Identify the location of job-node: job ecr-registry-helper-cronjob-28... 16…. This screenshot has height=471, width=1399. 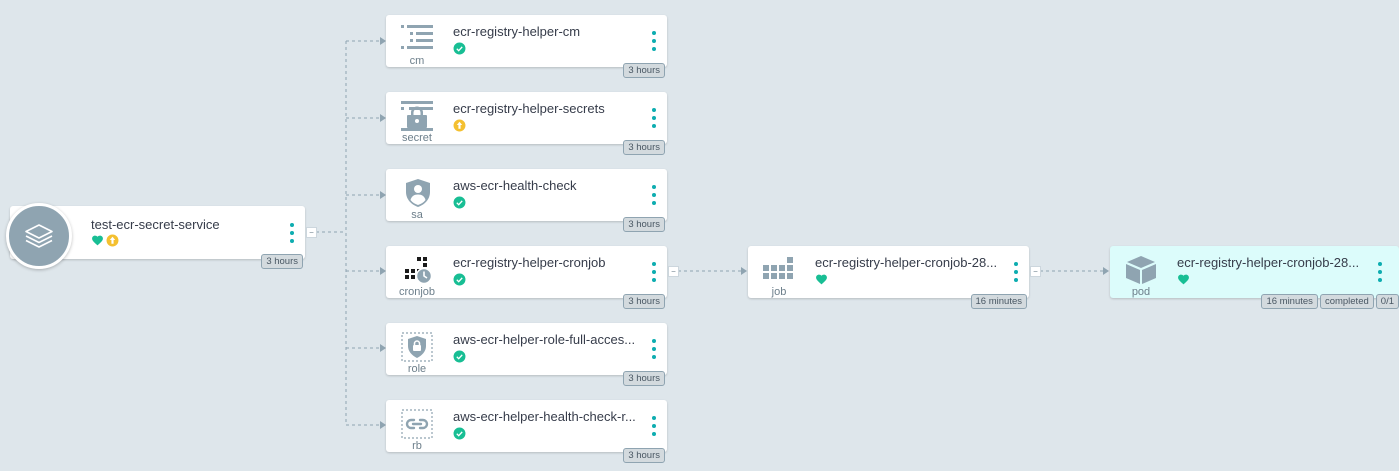
(888, 277).